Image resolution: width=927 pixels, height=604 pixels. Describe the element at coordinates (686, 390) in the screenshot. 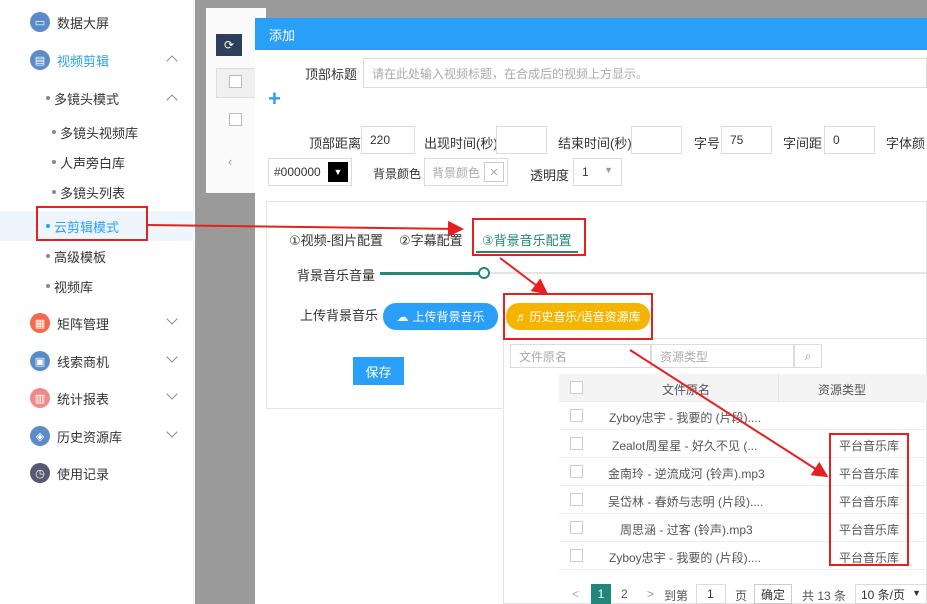

I see `column-header-filename: 文件原名` at that location.